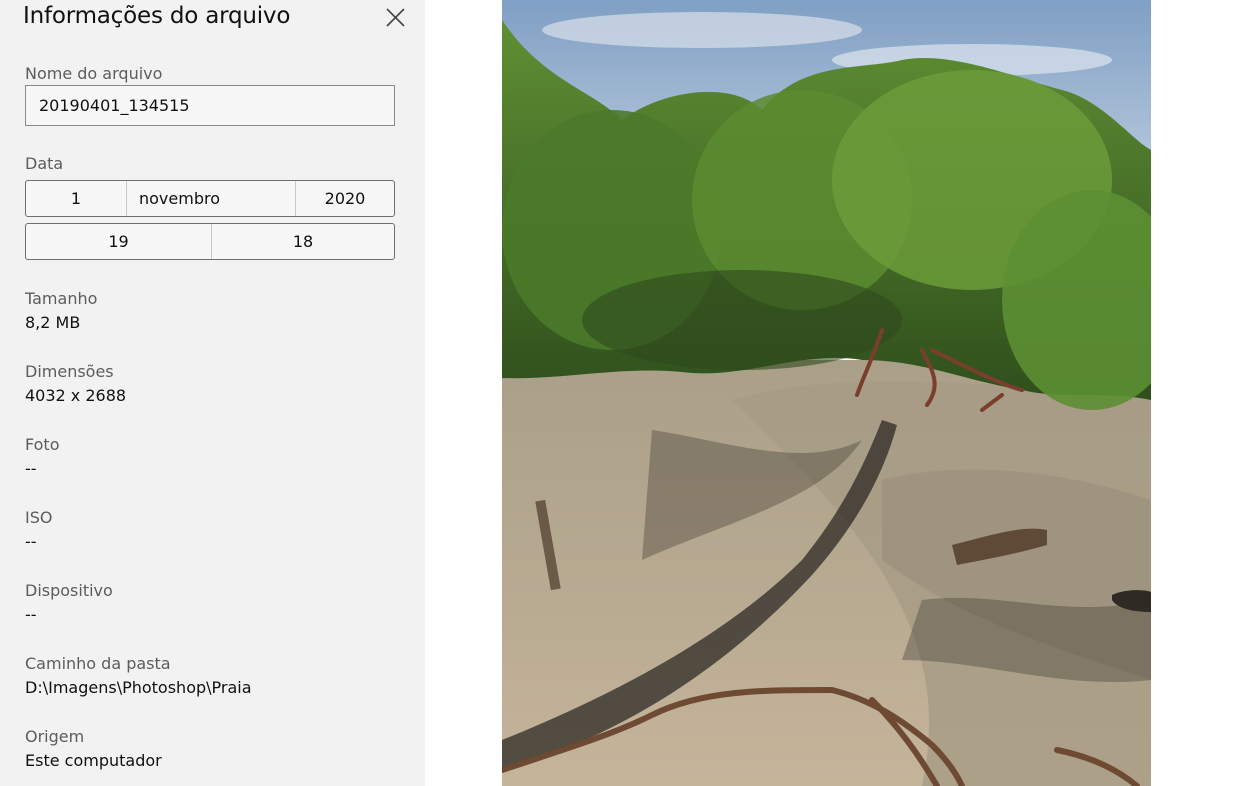 The image size is (1252, 786). What do you see at coordinates (69, 371) in the screenshot?
I see `dimensions-label: Dimensões` at bounding box center [69, 371].